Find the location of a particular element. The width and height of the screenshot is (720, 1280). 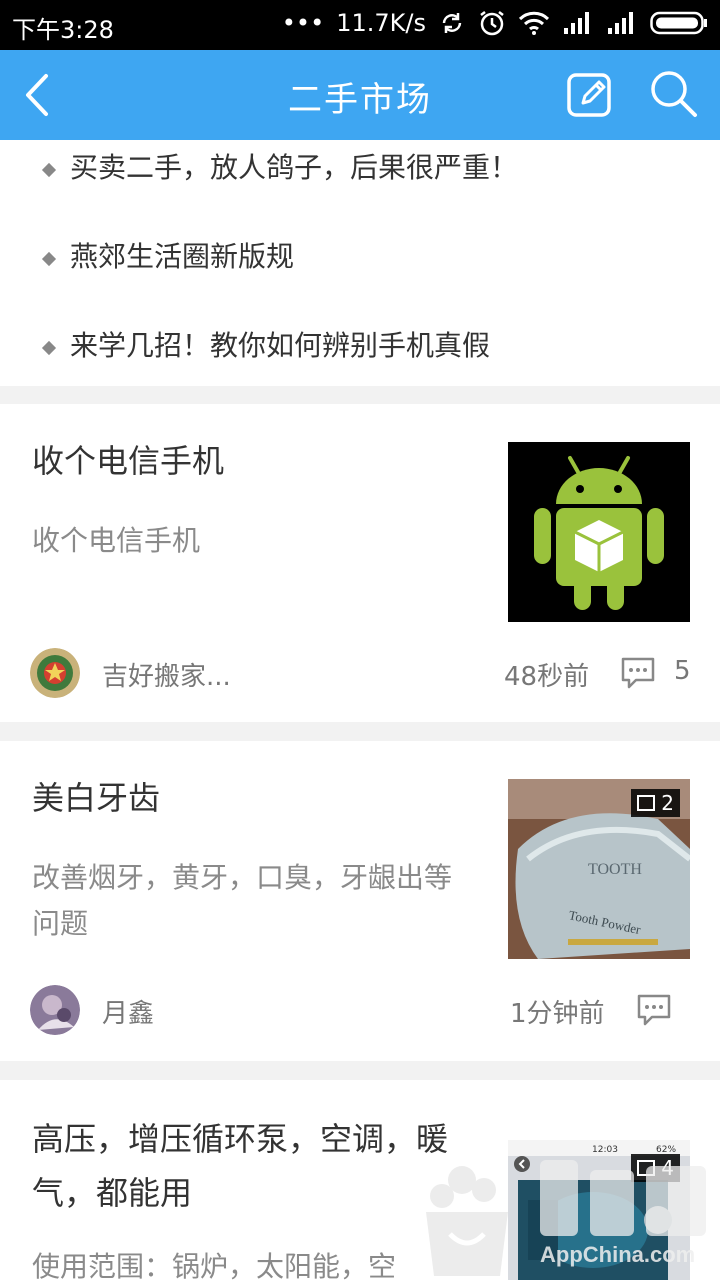

post-time: 48秒前 is located at coordinates (547, 677).